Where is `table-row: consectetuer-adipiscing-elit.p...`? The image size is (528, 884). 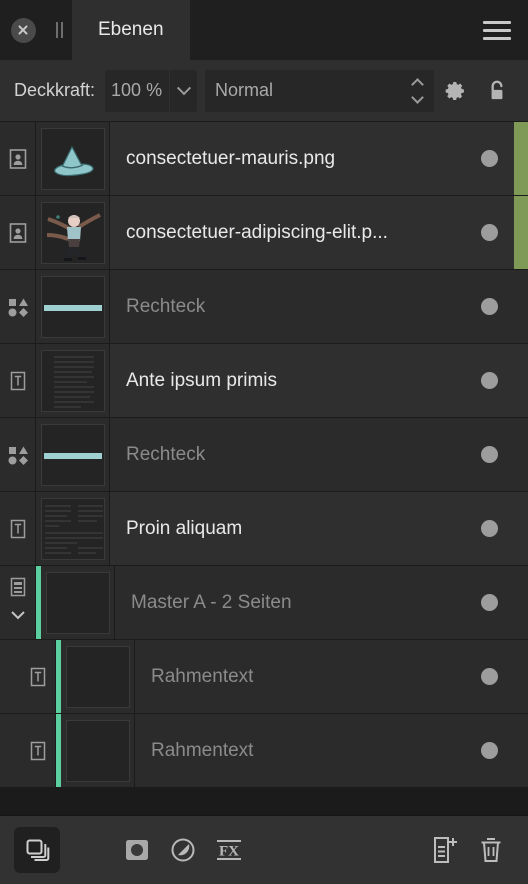
table-row: consectetuer-adipiscing-elit.p... is located at coordinates (264, 233).